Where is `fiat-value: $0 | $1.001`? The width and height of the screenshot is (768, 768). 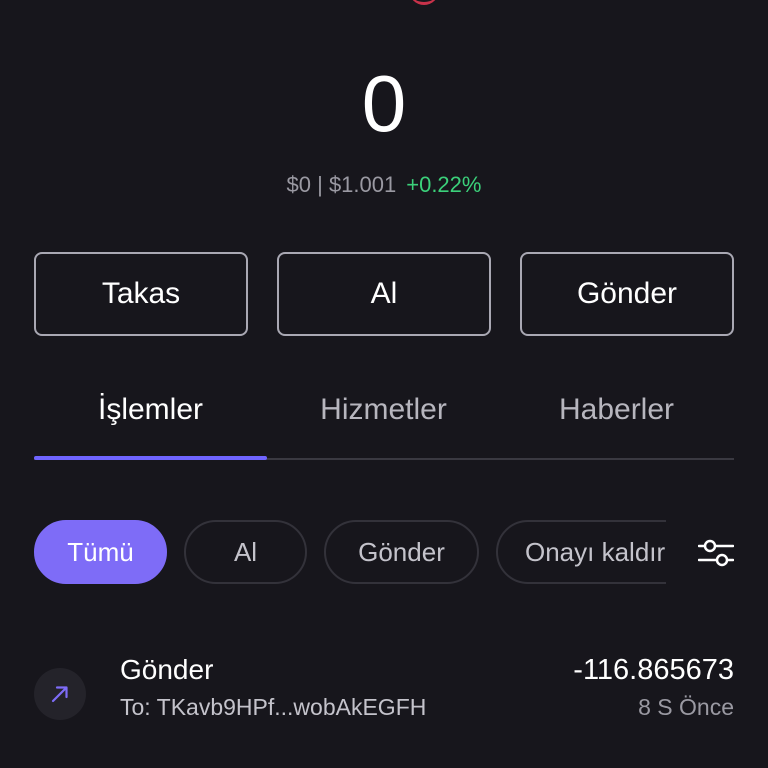
fiat-value: $0 | $1.001 is located at coordinates (341, 184).